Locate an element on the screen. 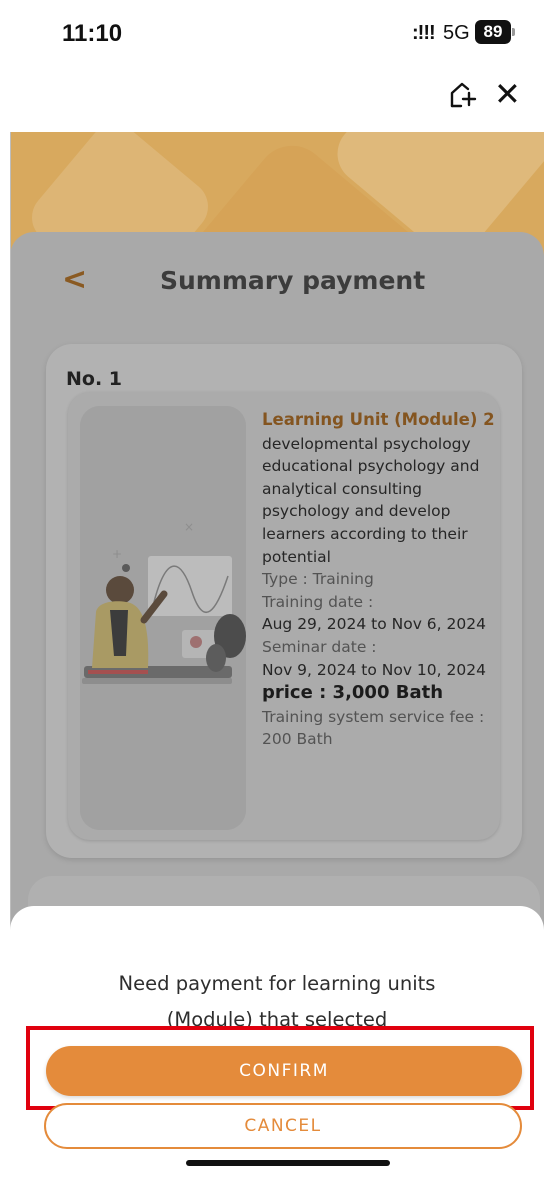 Image resolution: width=544 pixels, height=1178 pixels. course-type: Type : Training is located at coordinates (318, 579).